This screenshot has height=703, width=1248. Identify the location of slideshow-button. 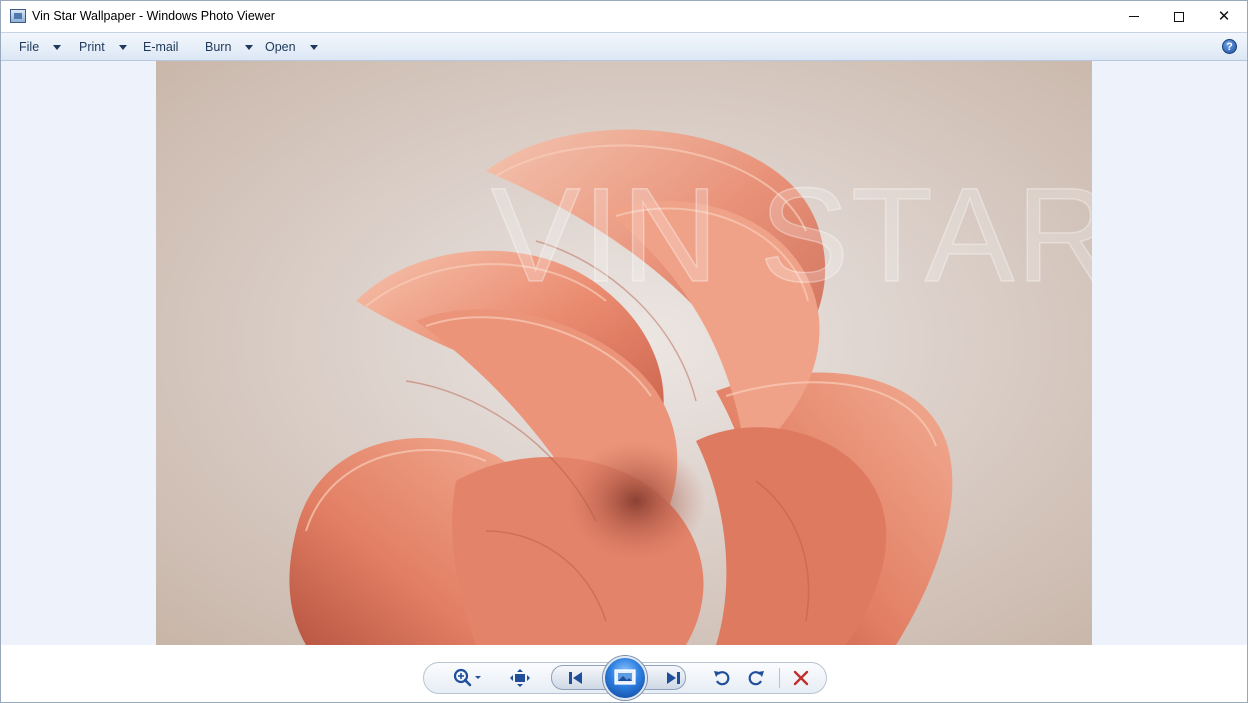
(625, 678).